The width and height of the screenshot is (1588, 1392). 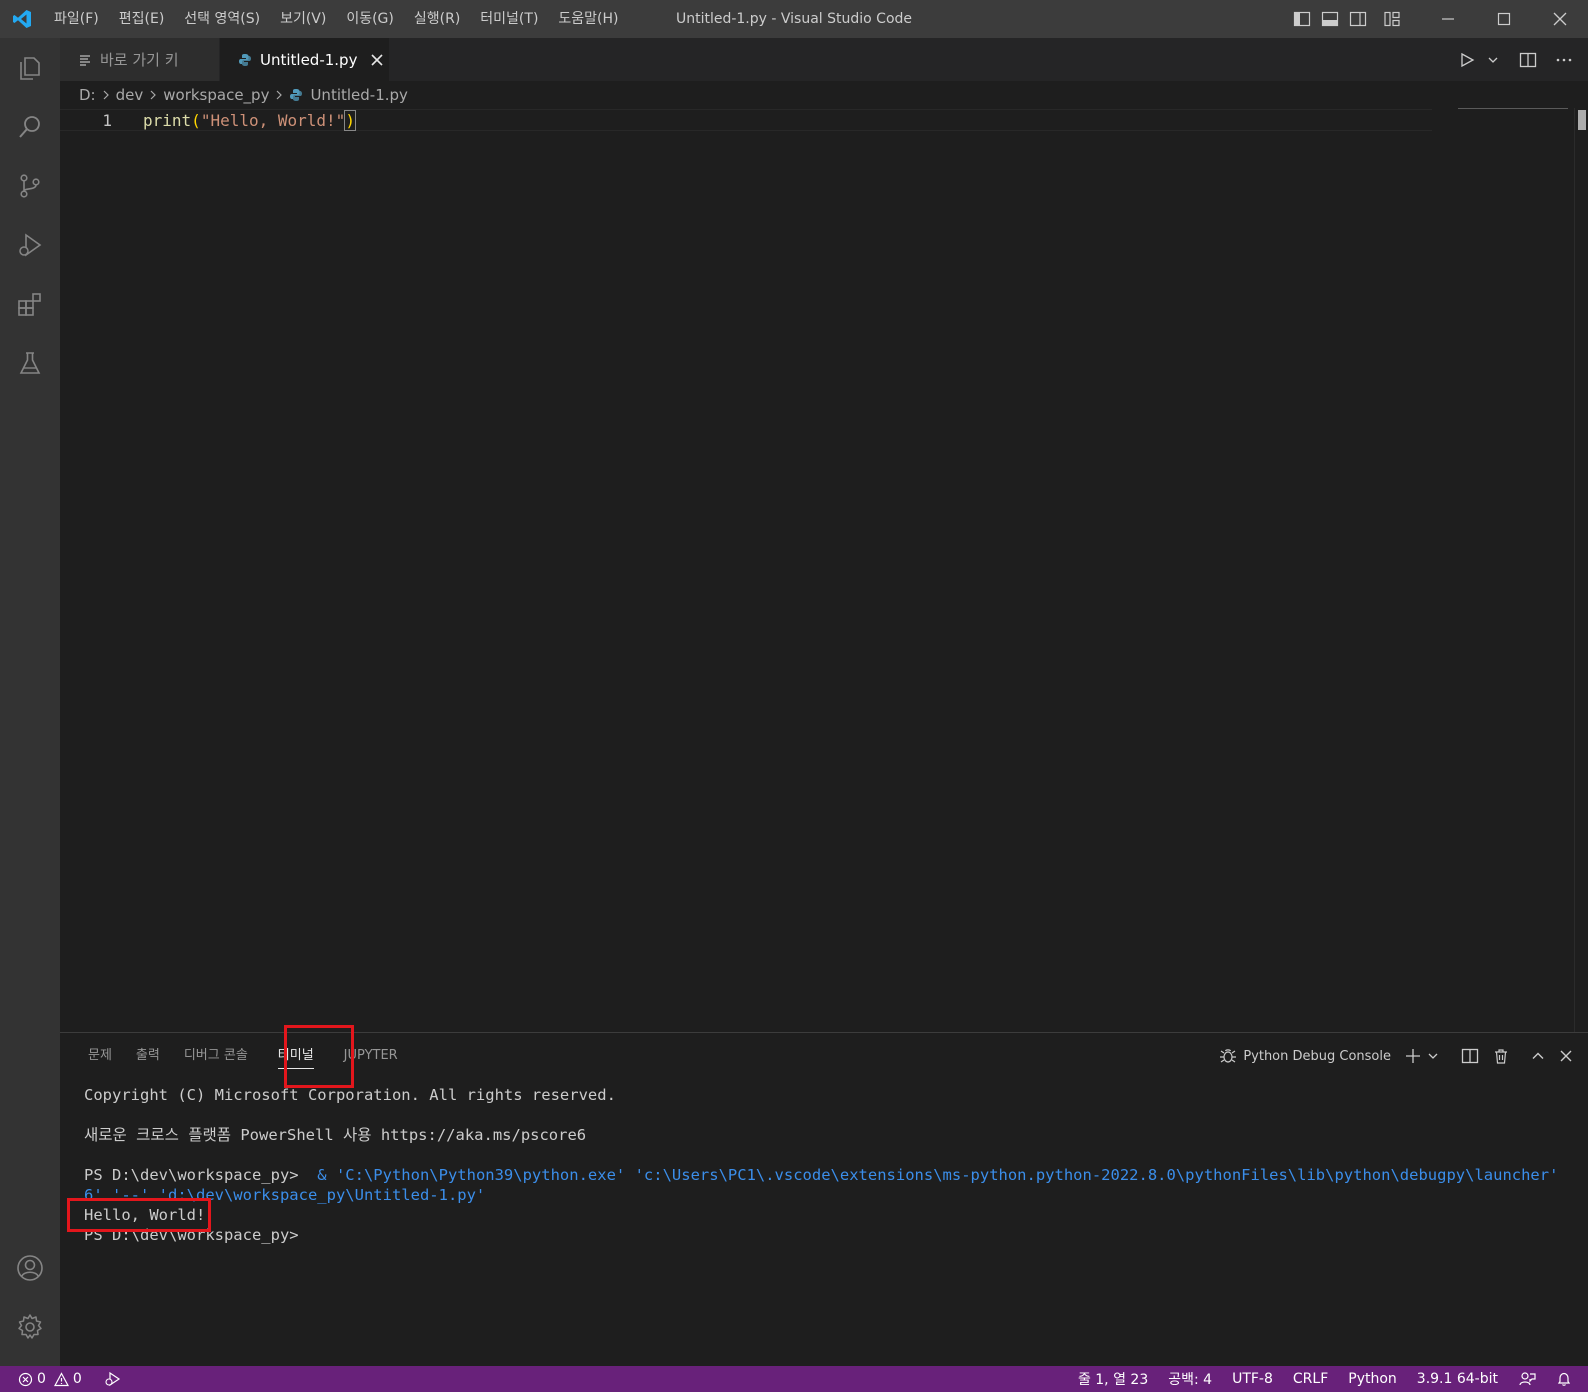 I want to click on toggle-panel-icon, so click(x=1330, y=19).